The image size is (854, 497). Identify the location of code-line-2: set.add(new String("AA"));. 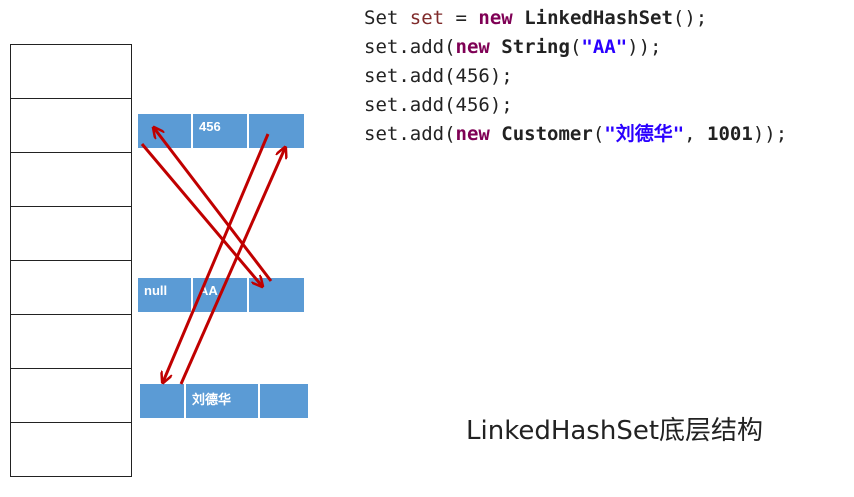
(513, 47).